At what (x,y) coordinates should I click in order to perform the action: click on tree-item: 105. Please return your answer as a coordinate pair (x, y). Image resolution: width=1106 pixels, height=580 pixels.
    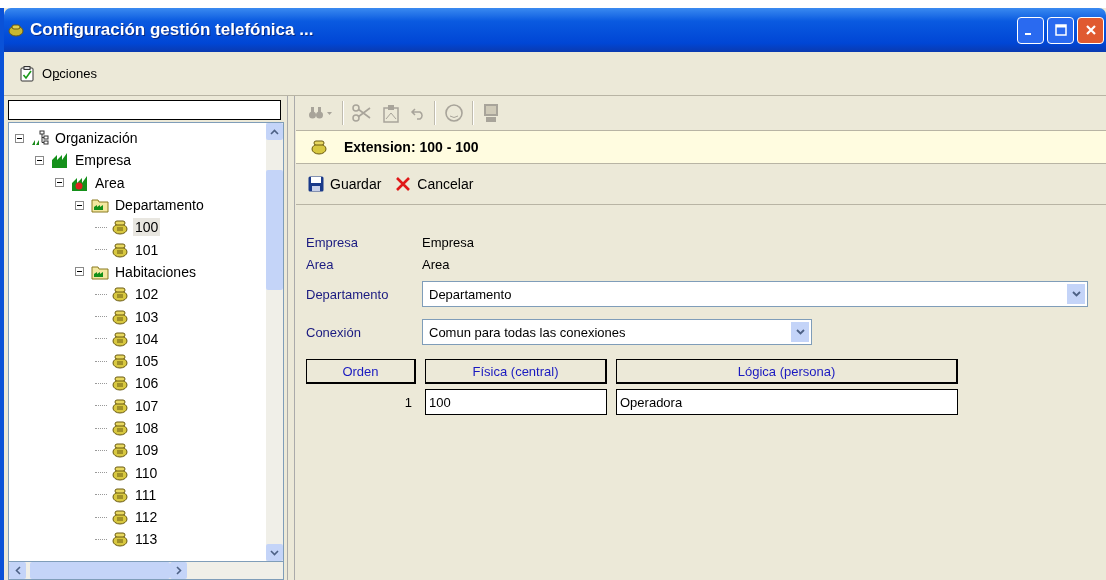
    Looking at the image, I should click on (147, 361).